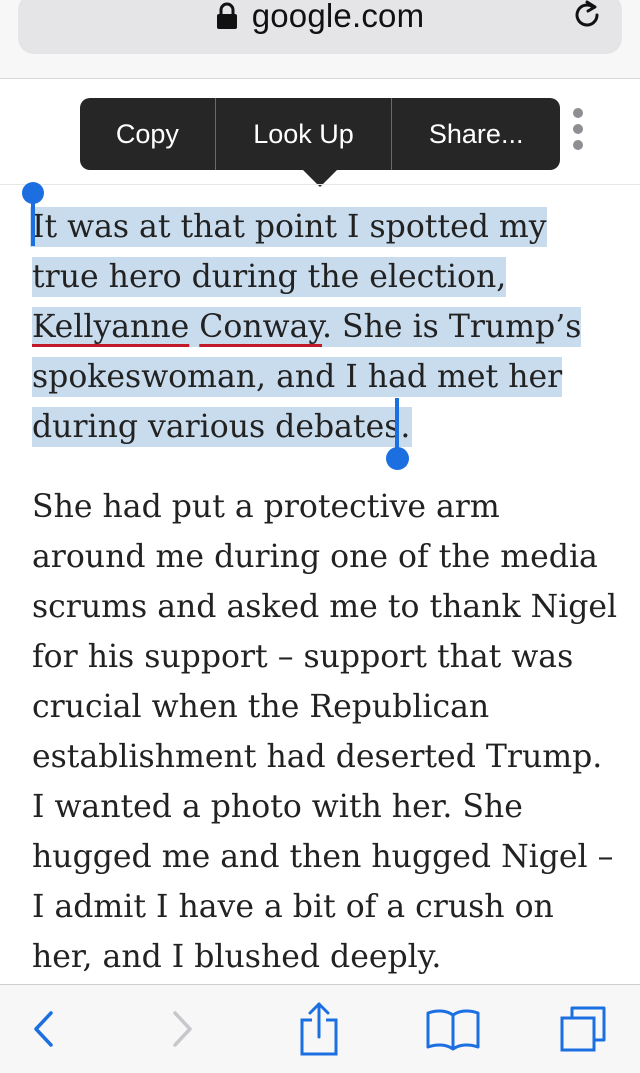 This screenshot has height=1073, width=640. Describe the element at coordinates (320, 184) in the screenshot. I see `divider` at that location.